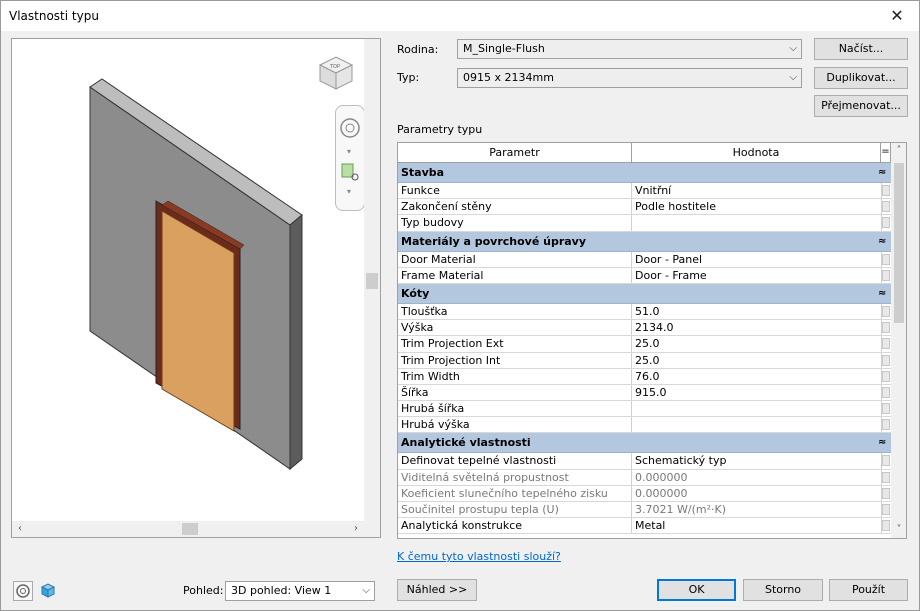 Image resolution: width=920 pixels, height=611 pixels. I want to click on parameter-value: Vnitřní, so click(653, 190).